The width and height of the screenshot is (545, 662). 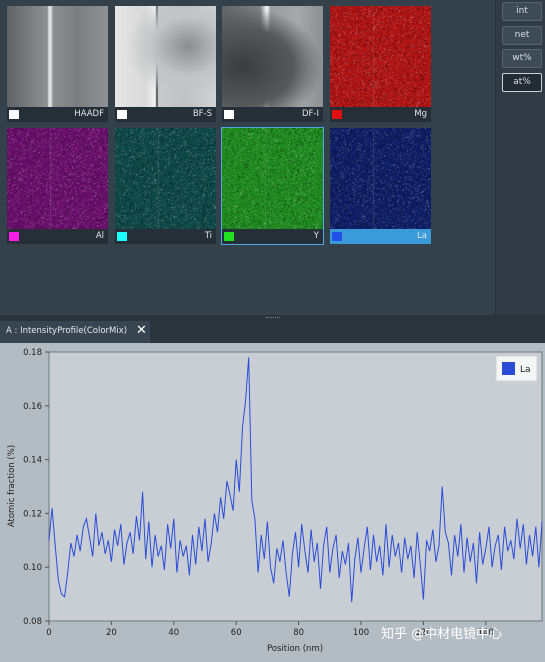 What do you see at coordinates (57, 236) in the screenshot?
I see `map-label-bar: Al` at bounding box center [57, 236].